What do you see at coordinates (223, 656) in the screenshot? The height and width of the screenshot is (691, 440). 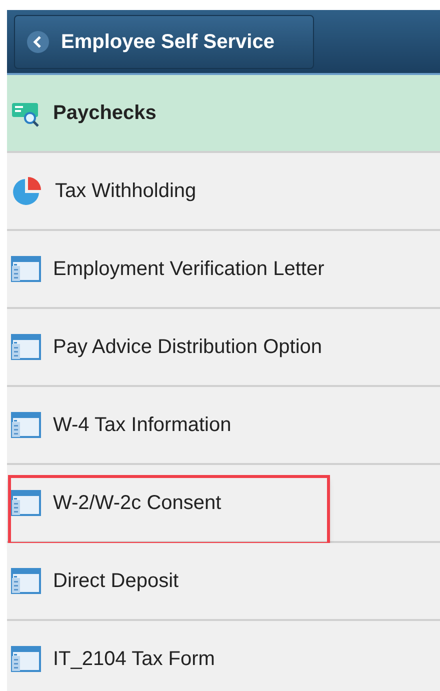 I see `menu-item: IT_2104 Tax Form` at bounding box center [223, 656].